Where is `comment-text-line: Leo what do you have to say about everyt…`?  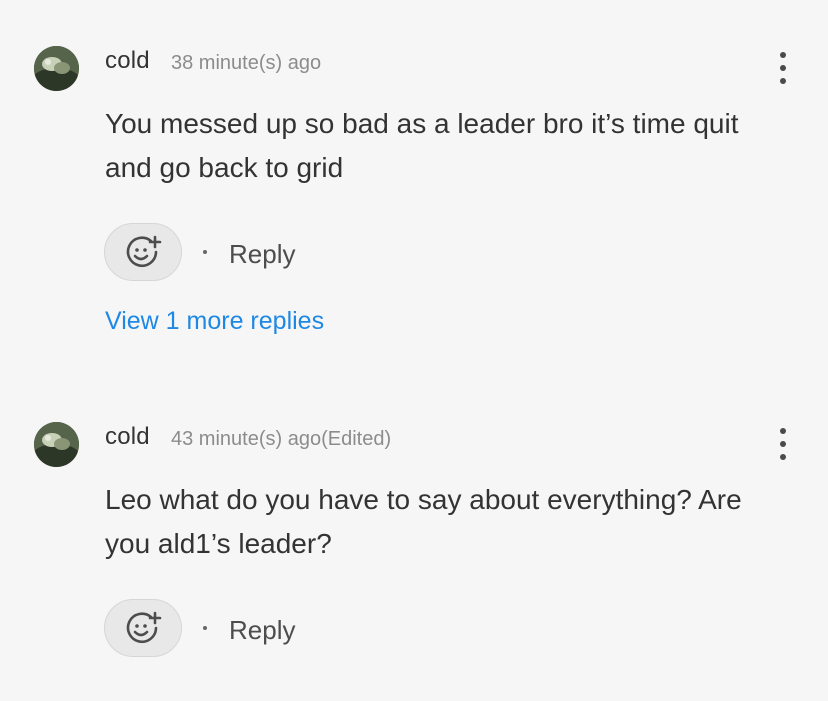 comment-text-line: Leo what do you have to say about everyt… is located at coordinates (423, 499).